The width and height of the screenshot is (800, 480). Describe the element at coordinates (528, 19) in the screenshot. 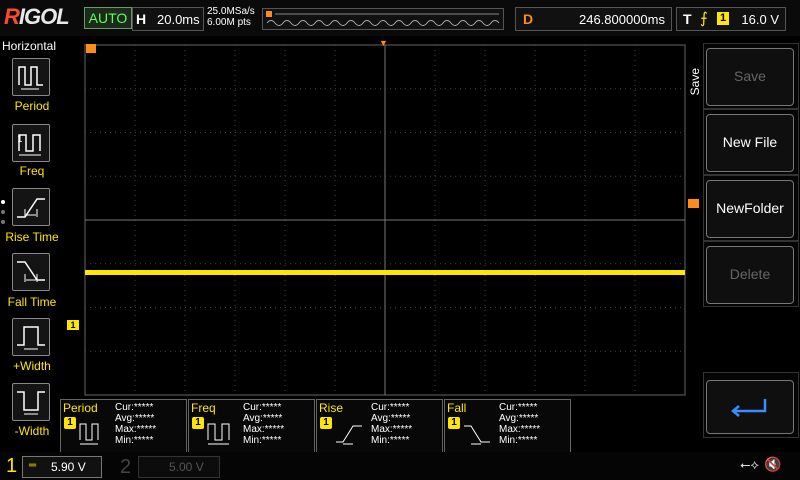

I see `delay-label: D` at that location.